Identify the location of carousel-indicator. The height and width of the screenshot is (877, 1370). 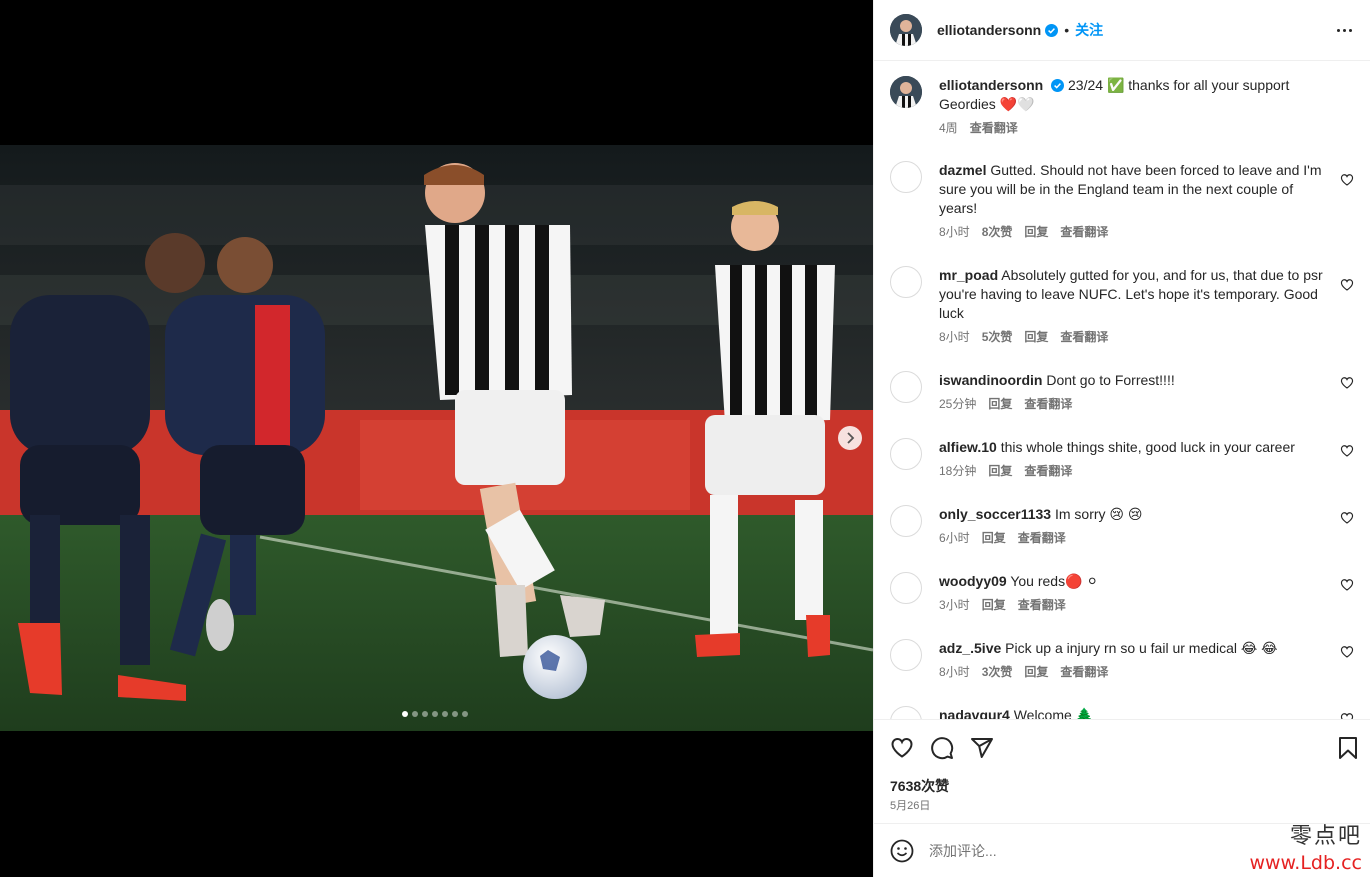
(435, 714).